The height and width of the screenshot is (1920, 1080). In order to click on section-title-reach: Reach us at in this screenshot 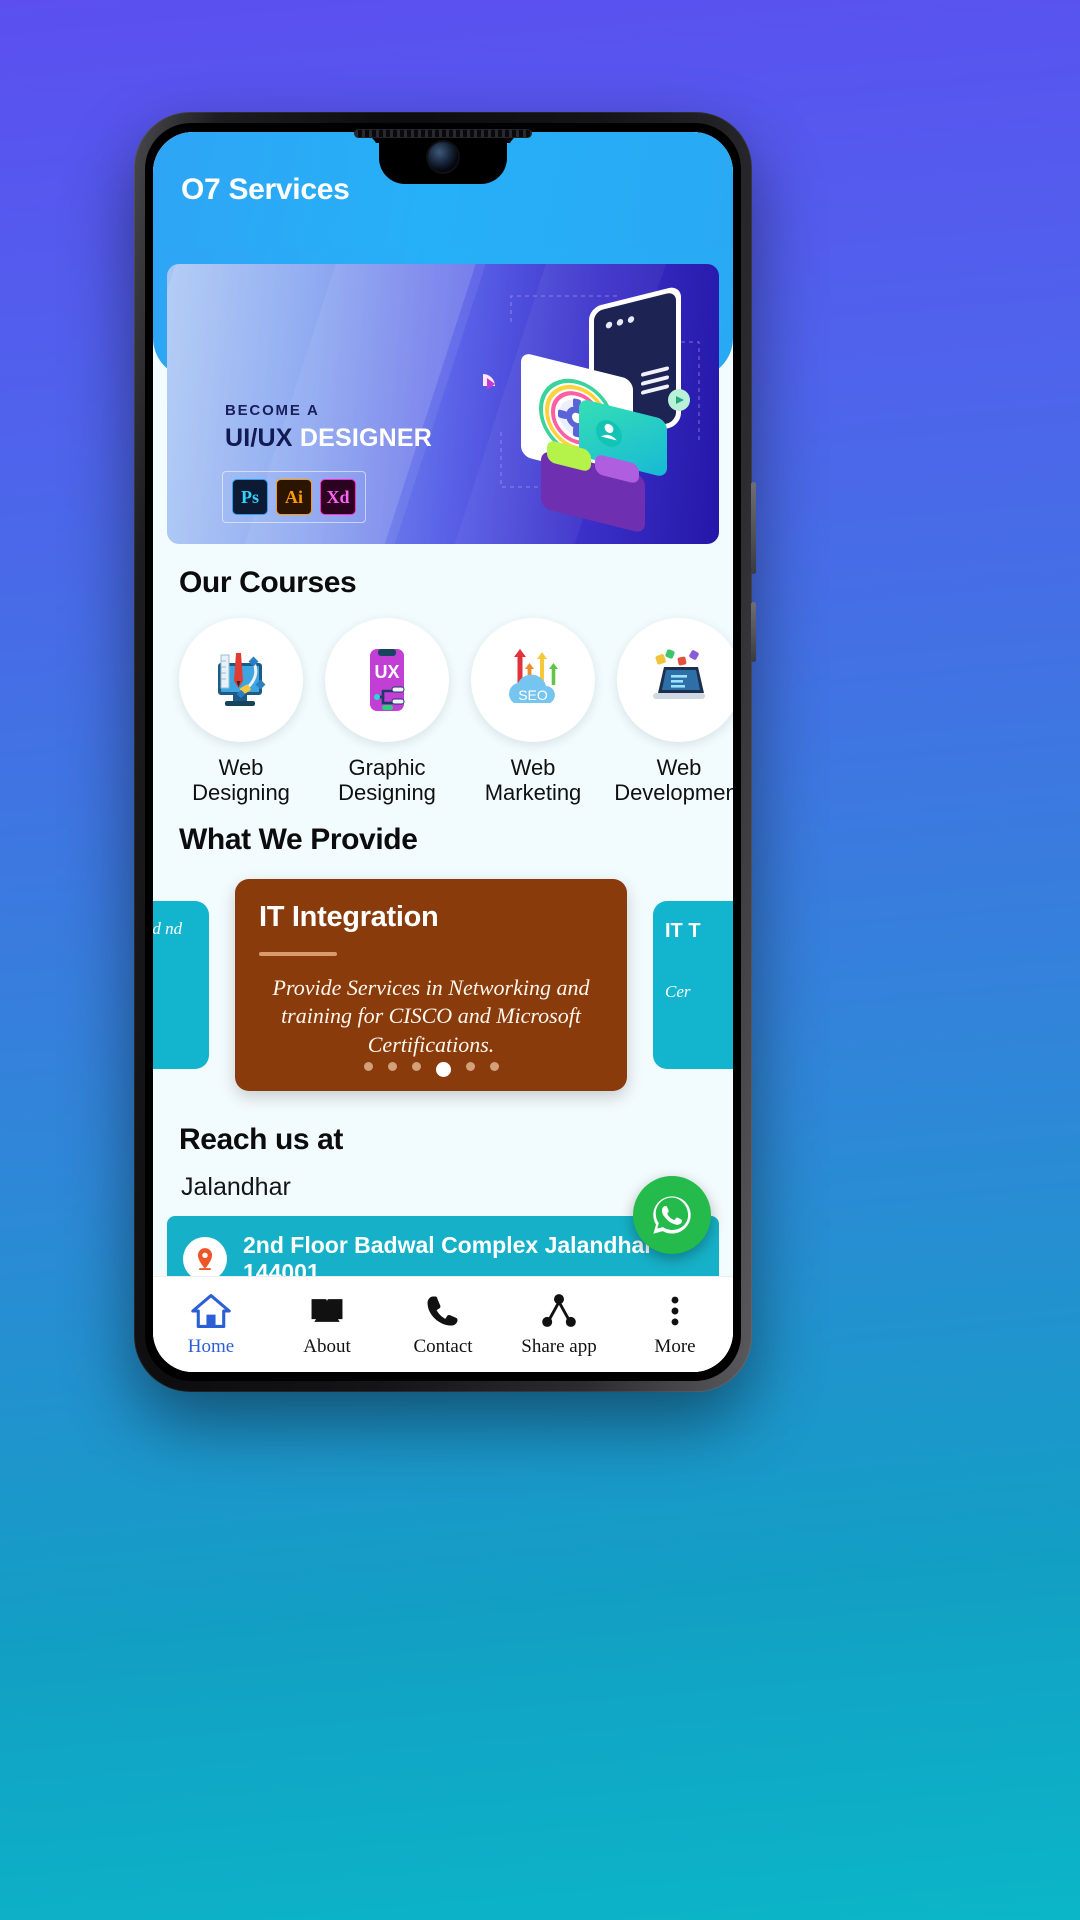, I will do `click(261, 1140)`.